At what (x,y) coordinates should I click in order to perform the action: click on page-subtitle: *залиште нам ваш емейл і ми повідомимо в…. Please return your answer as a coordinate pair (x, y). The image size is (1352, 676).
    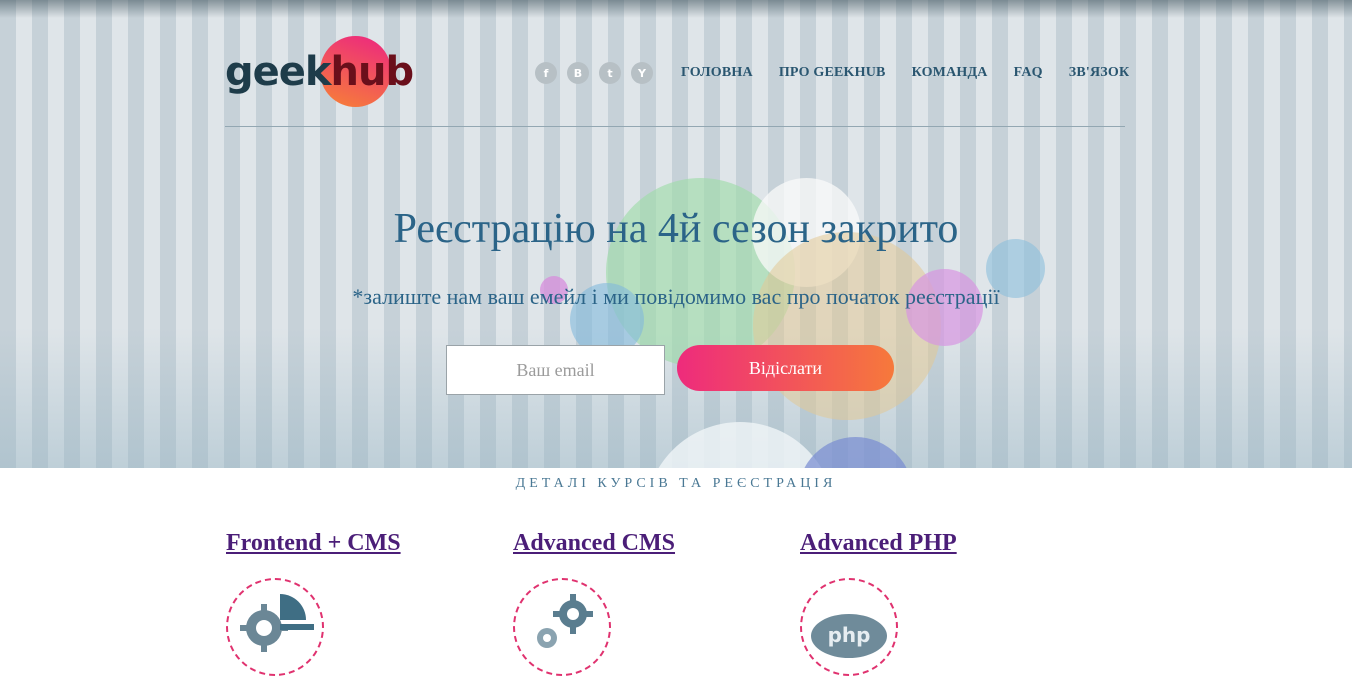
    Looking at the image, I should click on (676, 296).